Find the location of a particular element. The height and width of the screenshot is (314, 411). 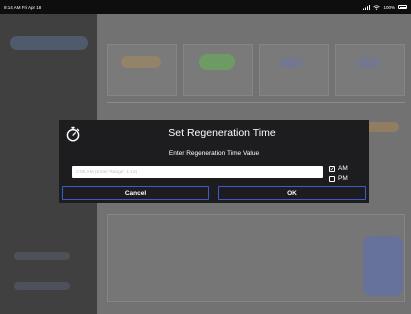

signal-icon is located at coordinates (367, 7).